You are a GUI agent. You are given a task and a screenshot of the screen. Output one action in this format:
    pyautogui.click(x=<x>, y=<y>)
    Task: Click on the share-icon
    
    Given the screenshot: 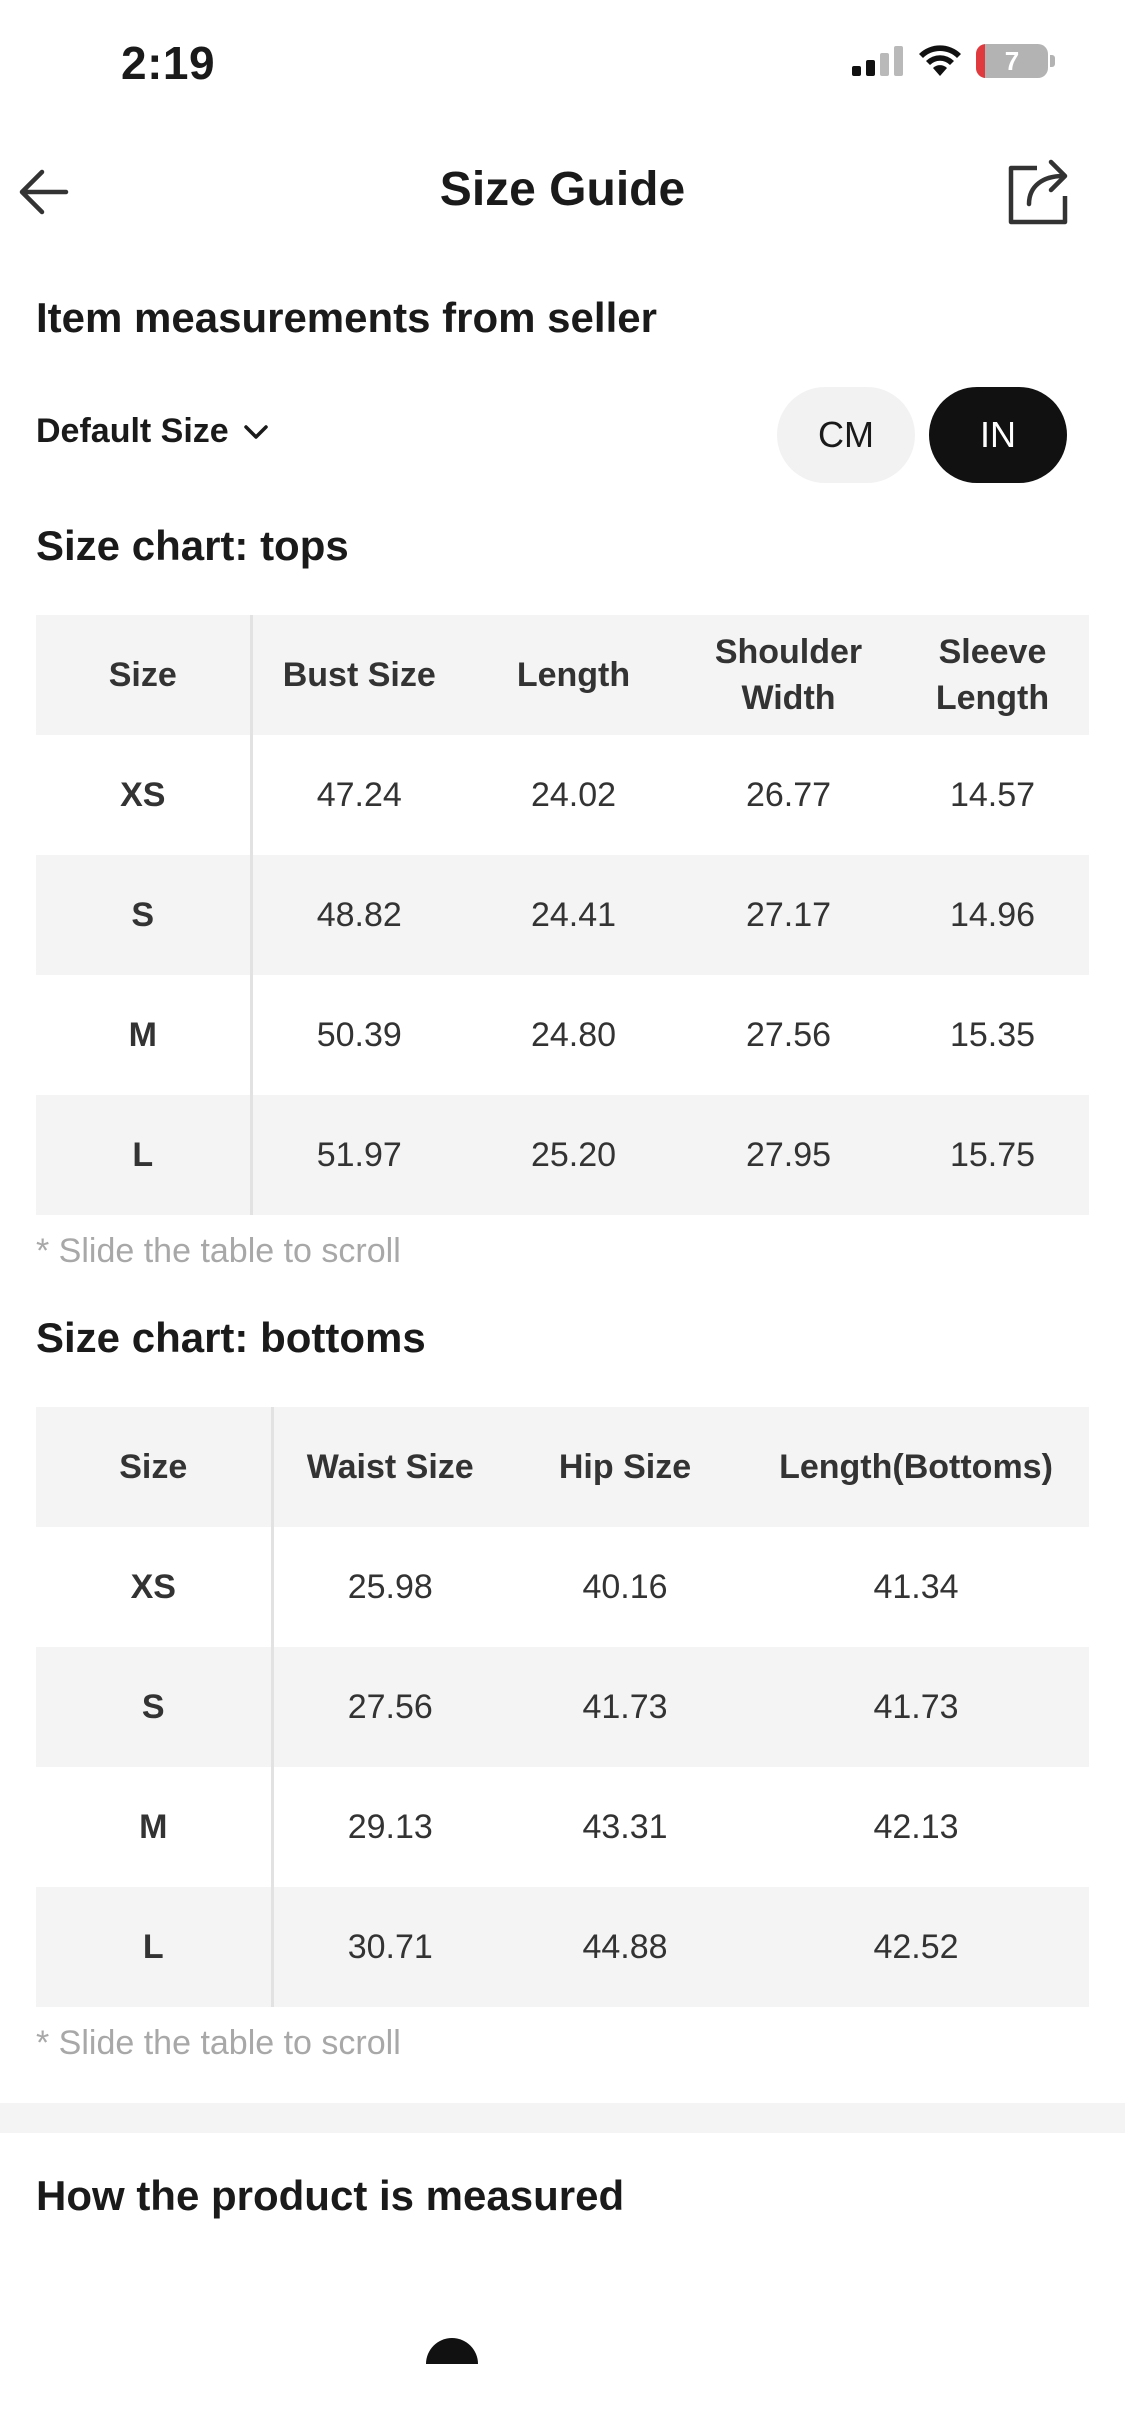 What is the action you would take?
    pyautogui.click(x=1040, y=190)
    